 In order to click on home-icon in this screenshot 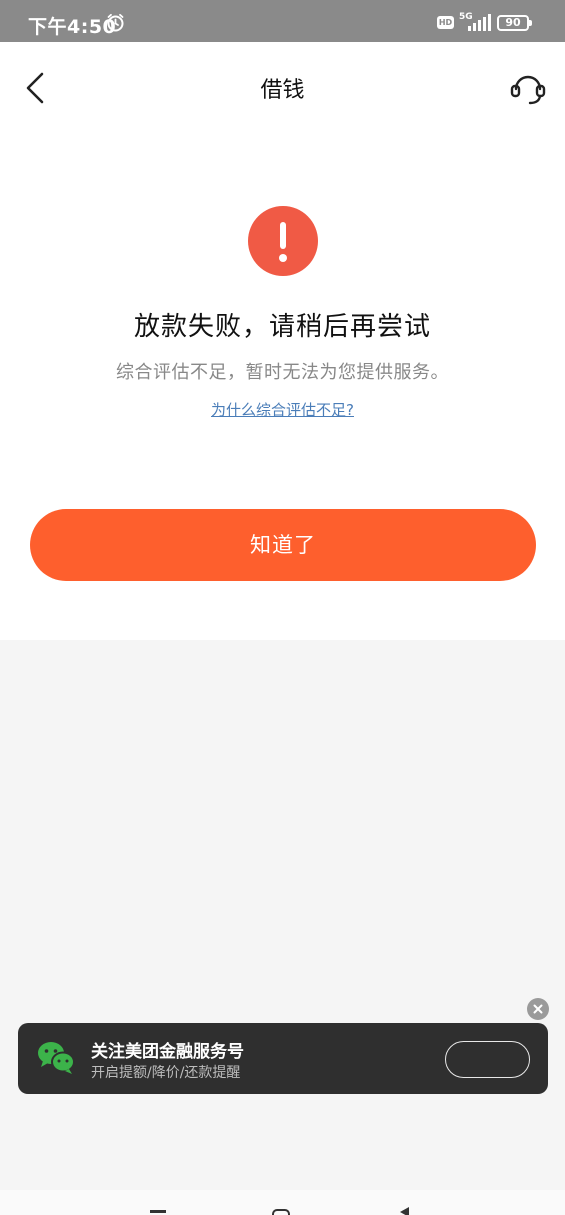, I will do `click(281, 1212)`.